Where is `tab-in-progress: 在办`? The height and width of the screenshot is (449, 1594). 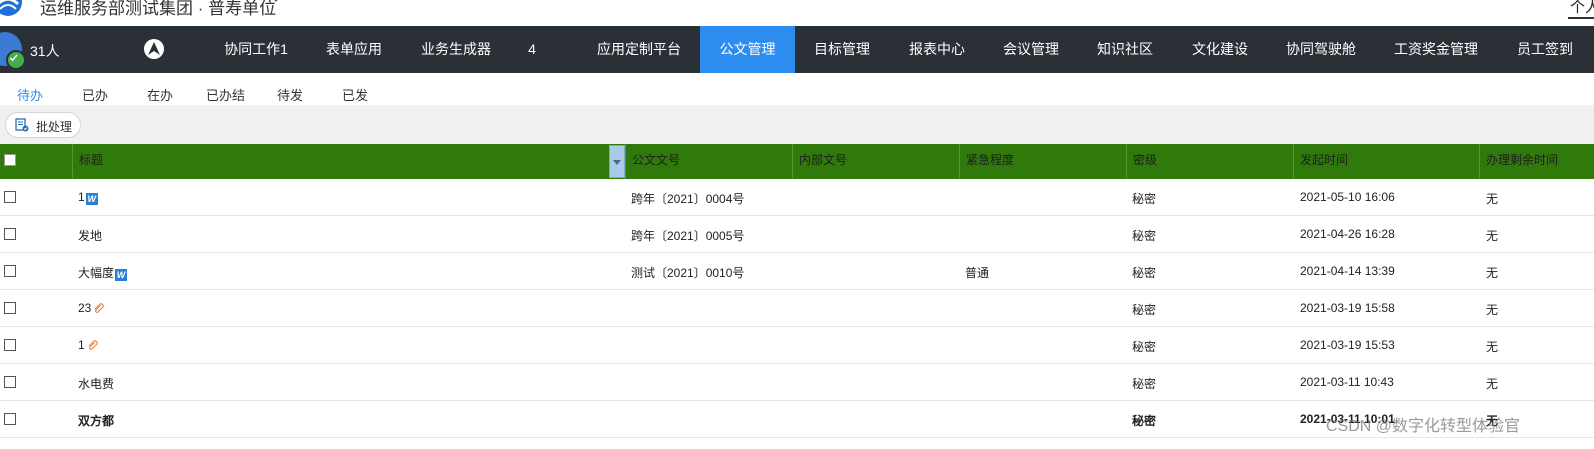 tab-in-progress: 在办 is located at coordinates (160, 94).